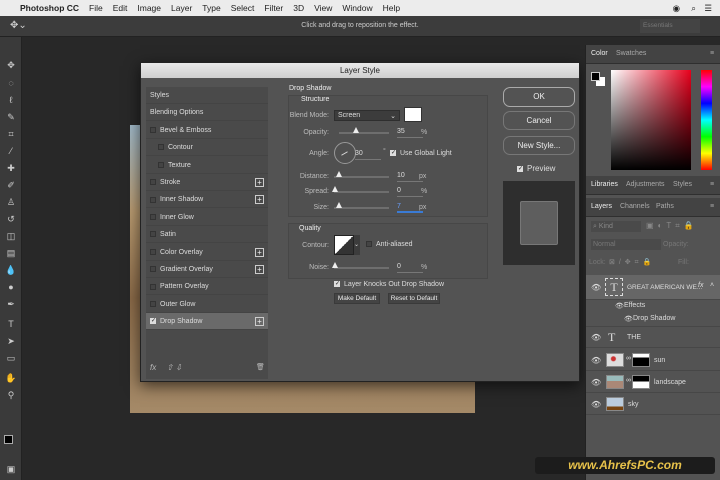  What do you see at coordinates (11, 134) in the screenshot?
I see `crop-tool-icon: ⌗` at bounding box center [11, 134].